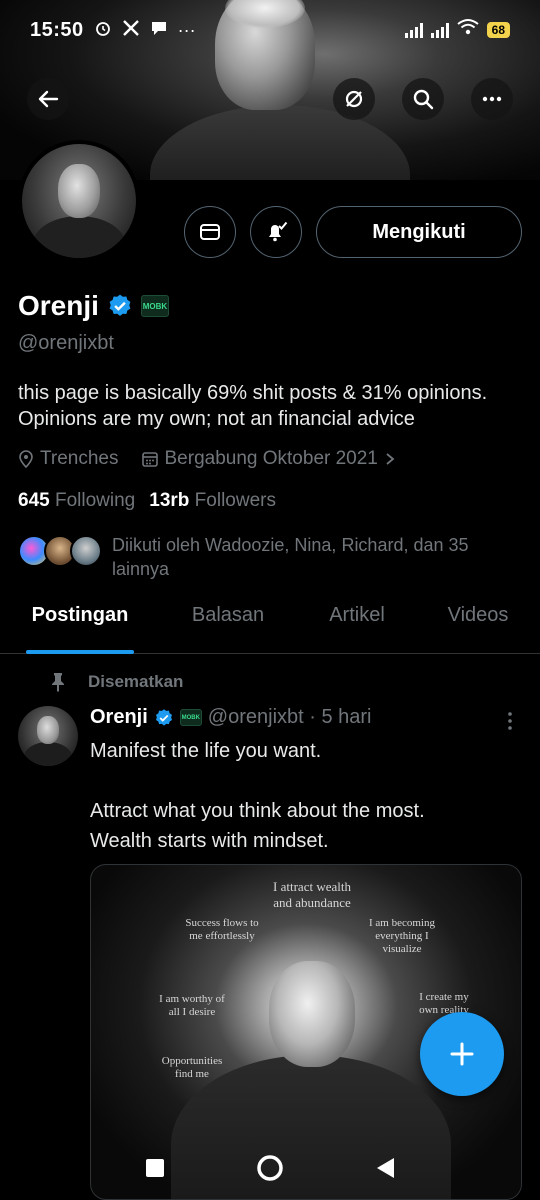 The image size is (540, 1200). I want to click on tab-balasan: Balasan, so click(228, 624).